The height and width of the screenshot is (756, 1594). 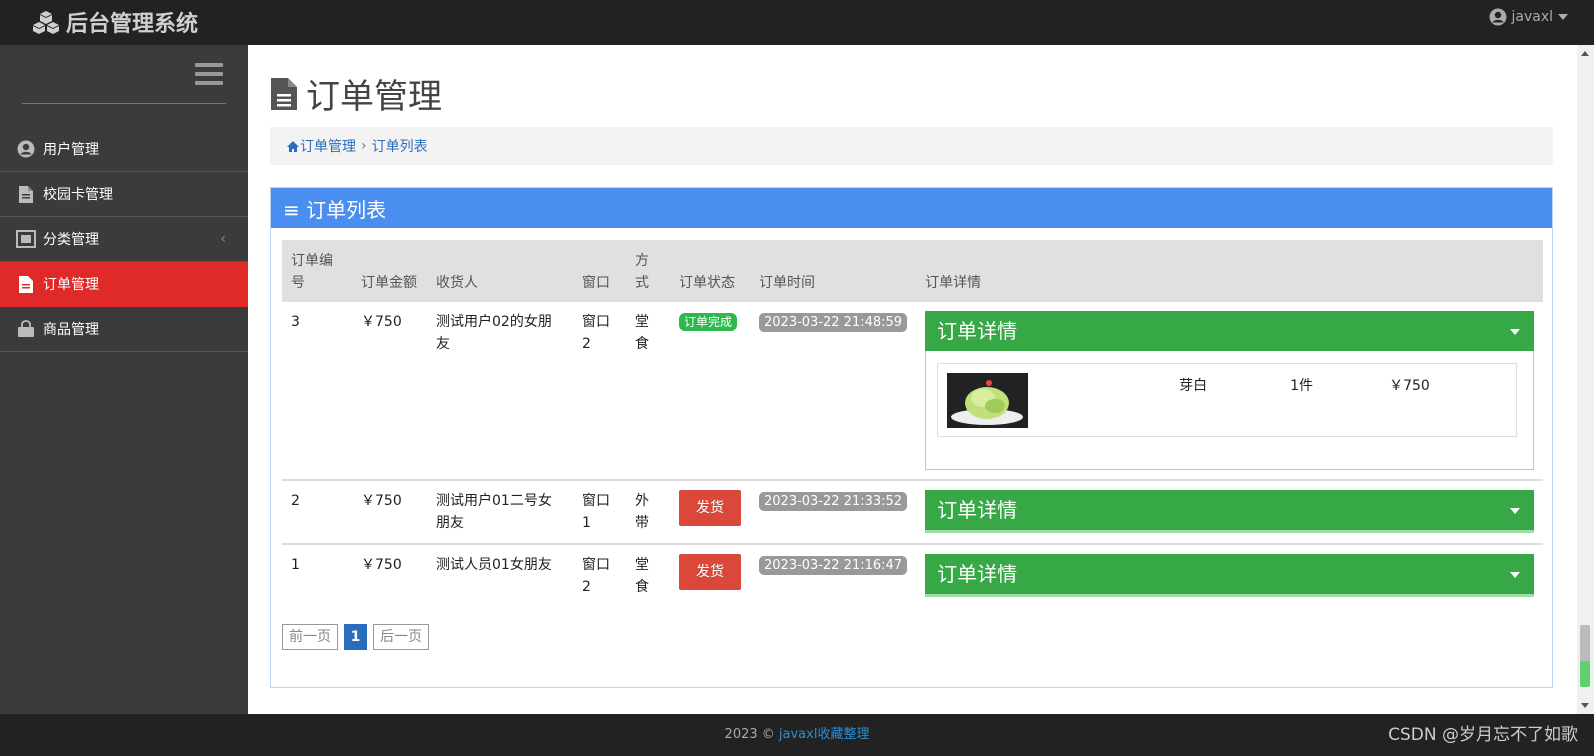 What do you see at coordinates (26, 194) in the screenshot?
I see `file-icon` at bounding box center [26, 194].